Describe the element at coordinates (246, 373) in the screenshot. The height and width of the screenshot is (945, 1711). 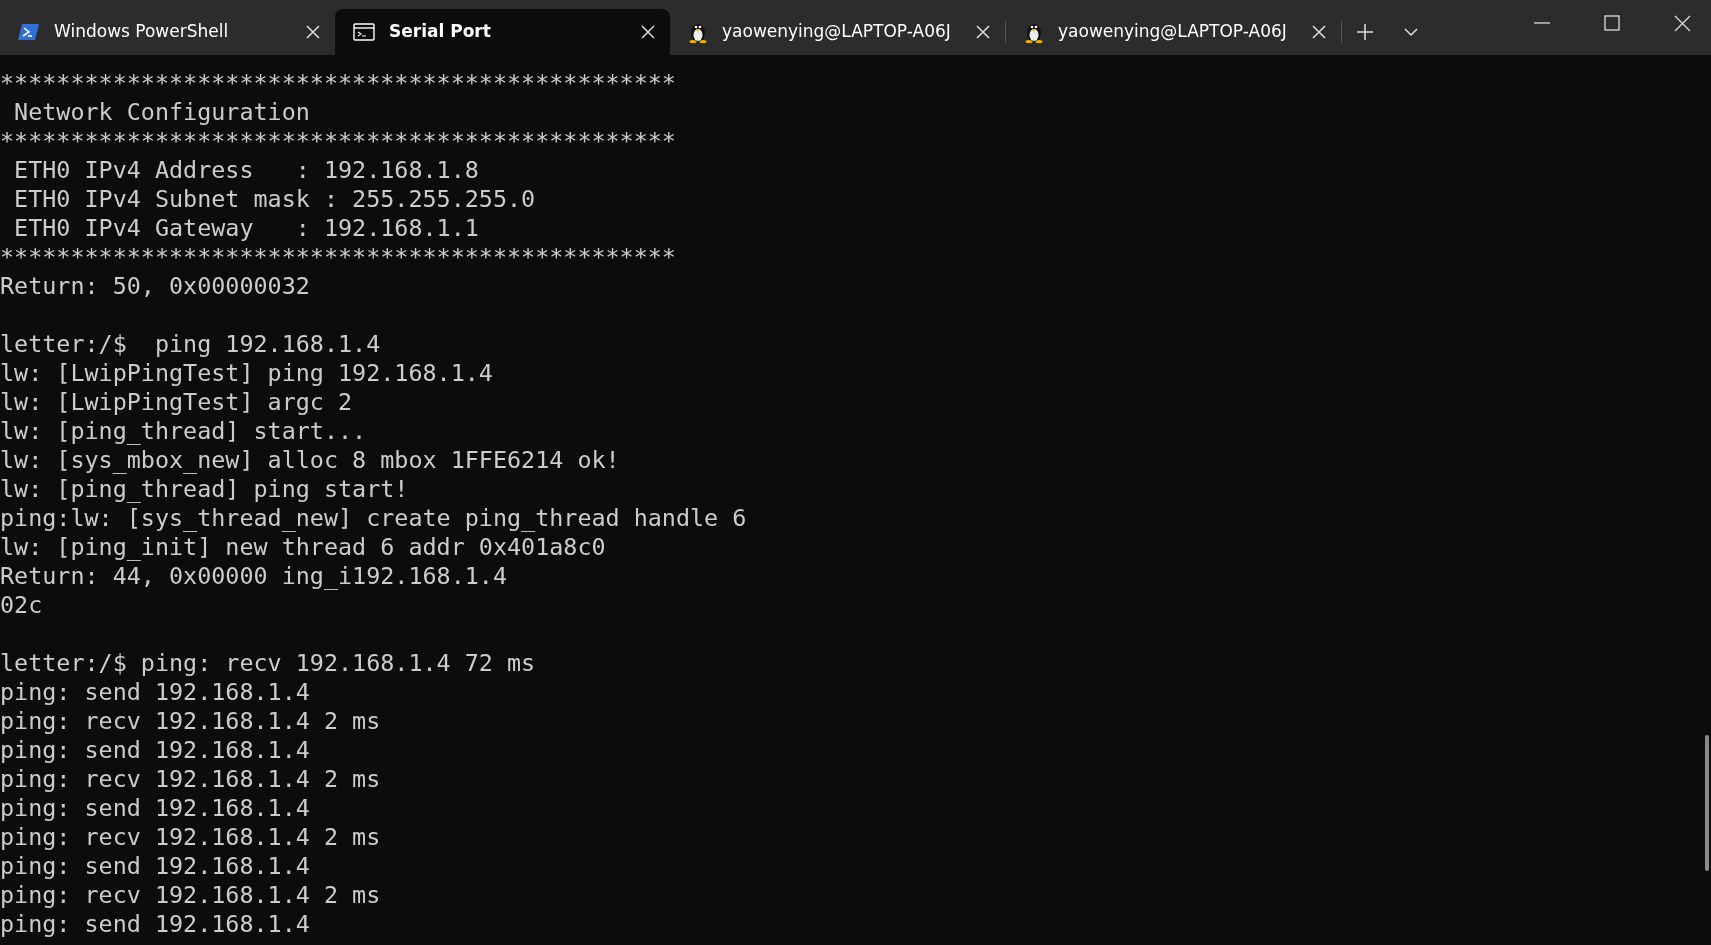
I see `terminal-line: lw: [LwipPingTest] ping 192.168.1.4` at that location.